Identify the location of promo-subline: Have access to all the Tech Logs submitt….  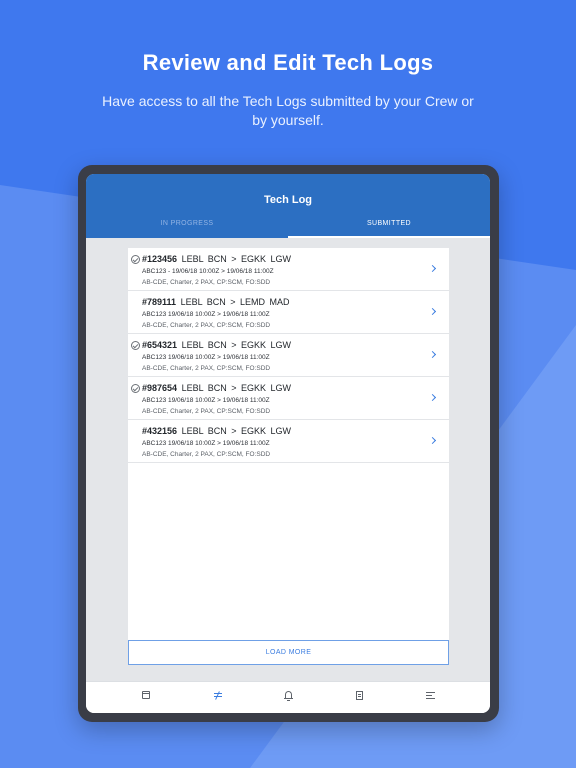
(288, 110).